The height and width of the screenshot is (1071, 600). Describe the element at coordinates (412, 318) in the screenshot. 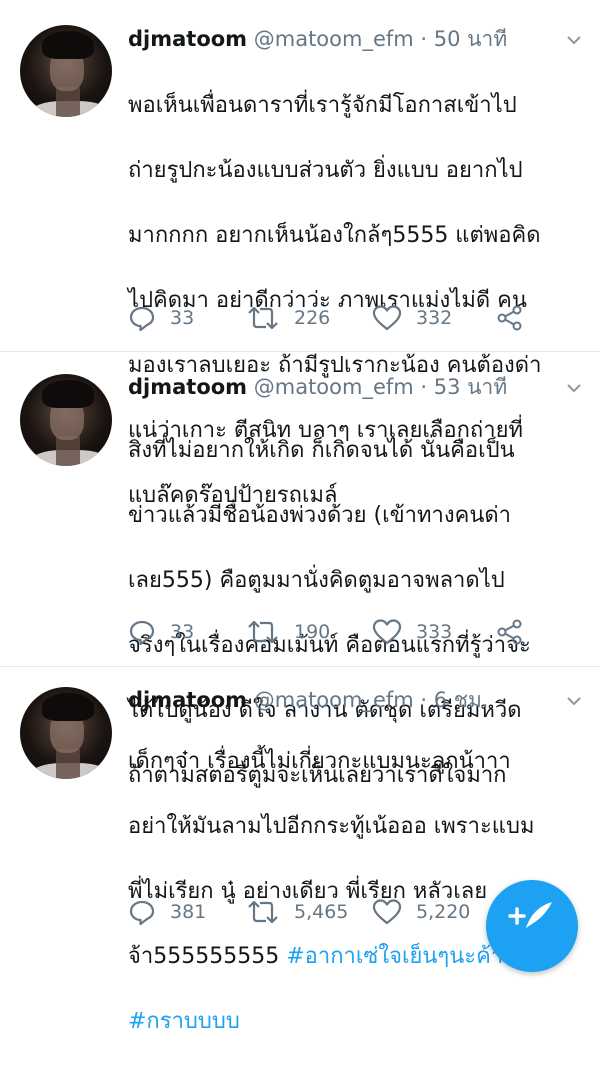

I see `like-button: 332` at that location.